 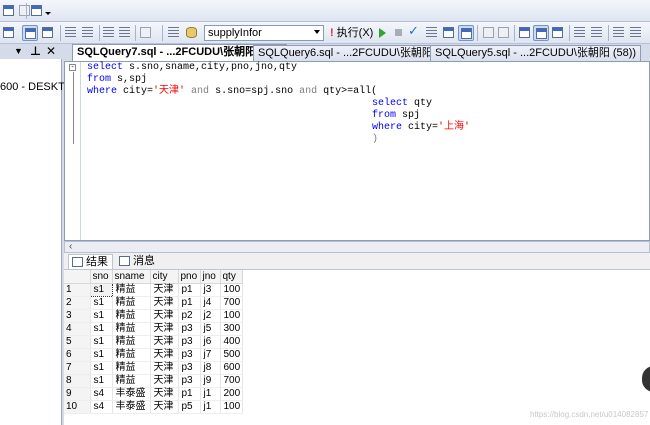 I want to click on table-row: 6 s1 精益 天津 p3 j7 500, so click(x=153, y=355).